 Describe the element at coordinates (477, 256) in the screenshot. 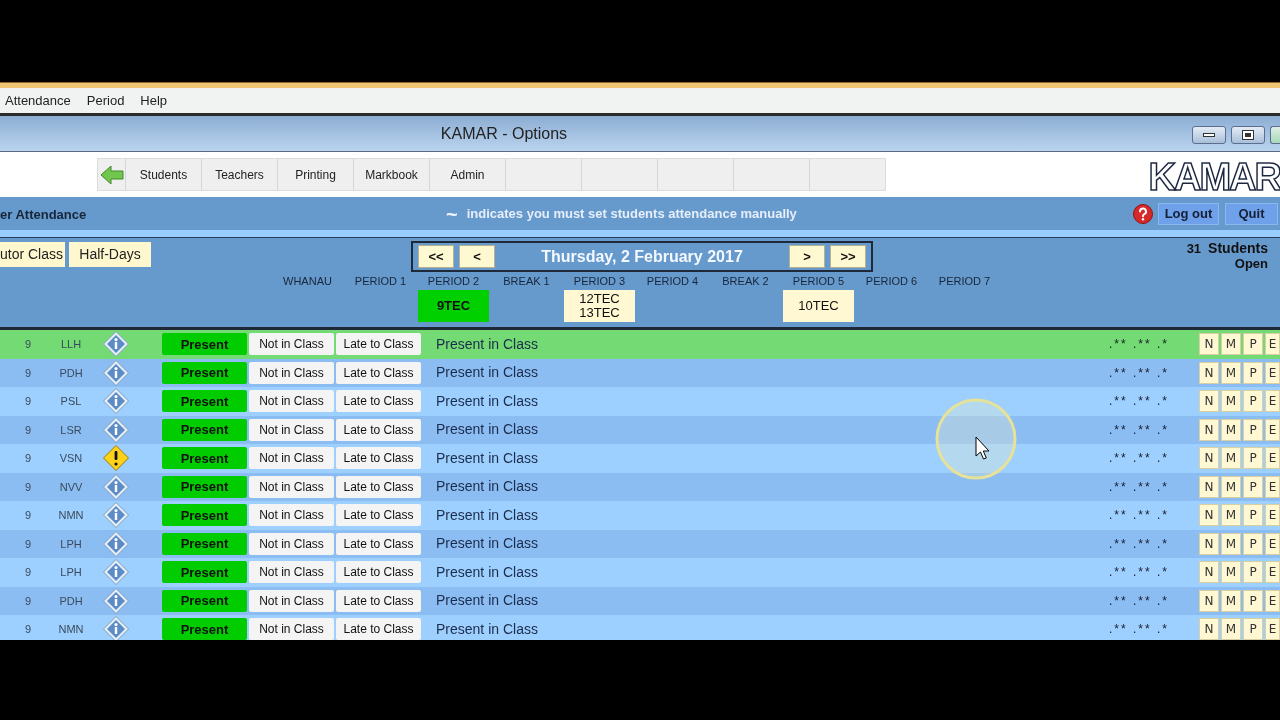

I see `nav-button: <` at that location.